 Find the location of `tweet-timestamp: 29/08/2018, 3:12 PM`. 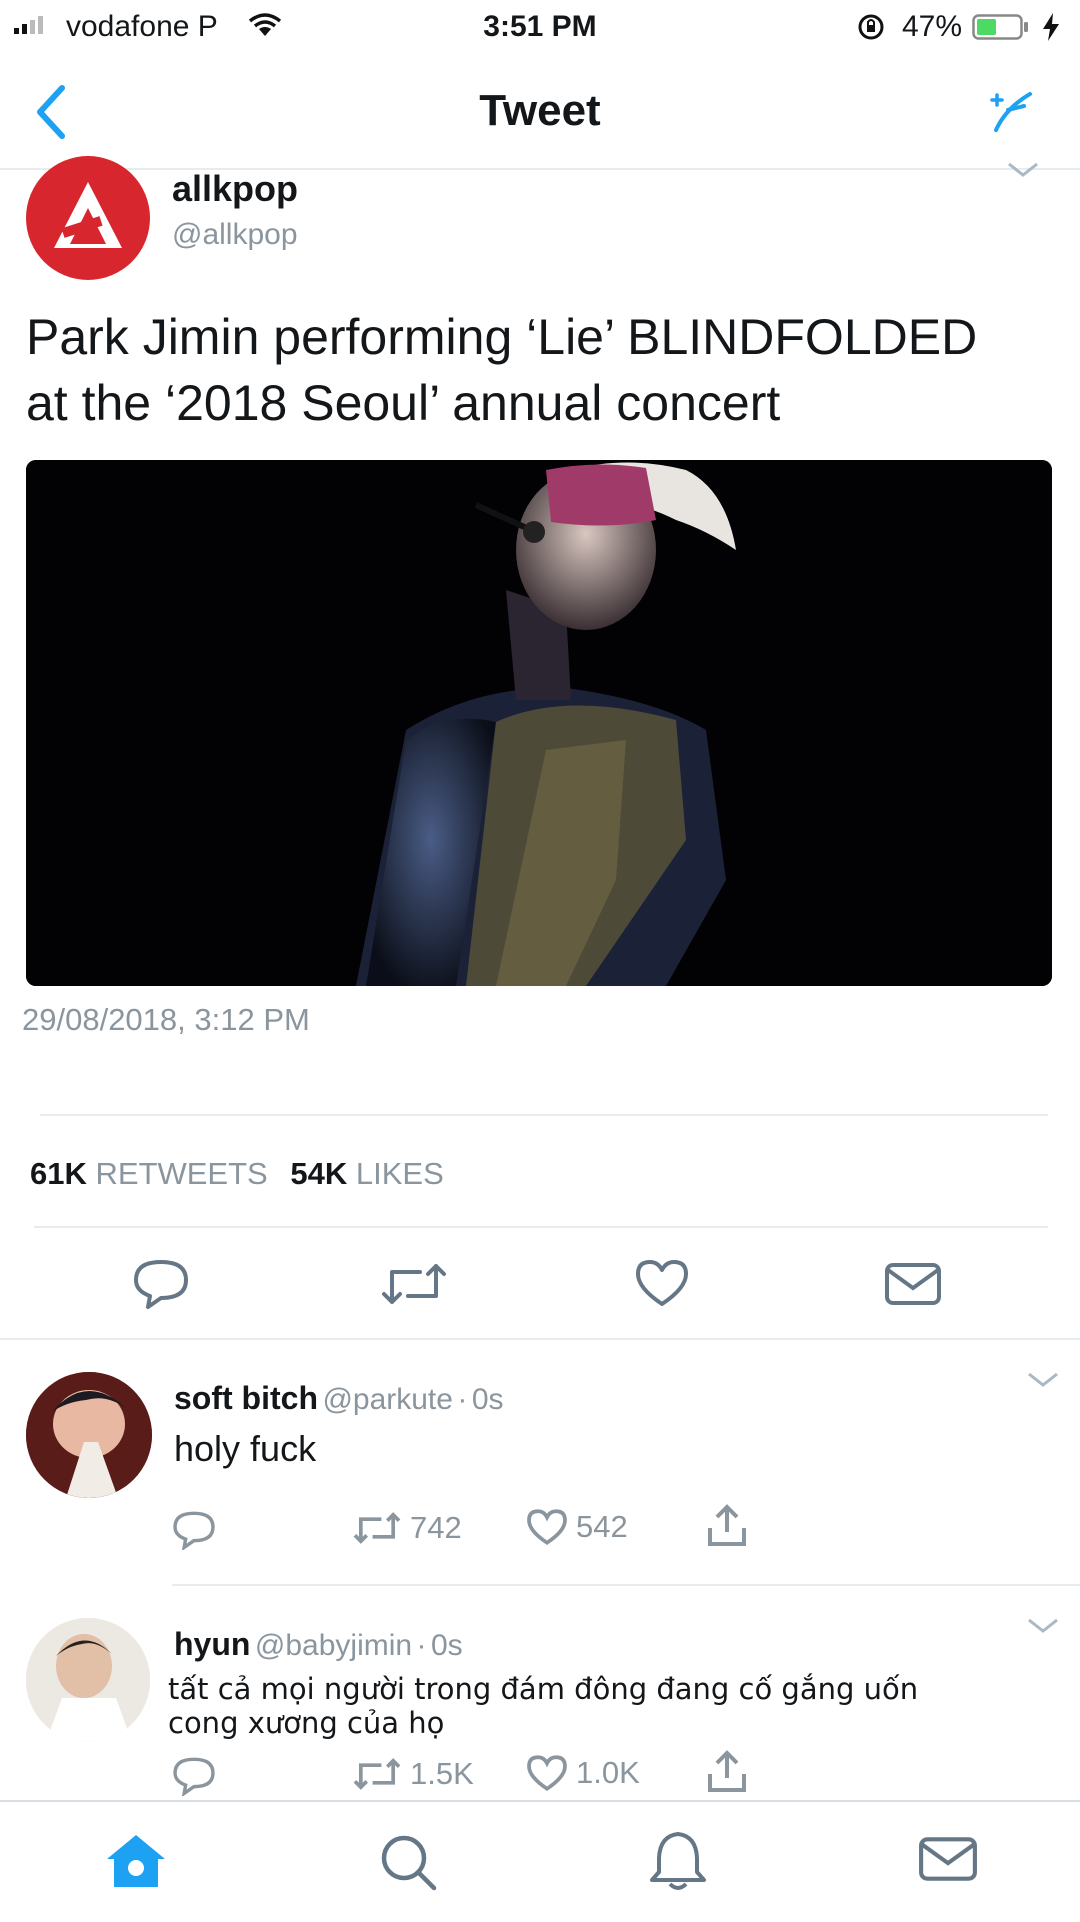

tweet-timestamp: 29/08/2018, 3:12 PM is located at coordinates (166, 1019).